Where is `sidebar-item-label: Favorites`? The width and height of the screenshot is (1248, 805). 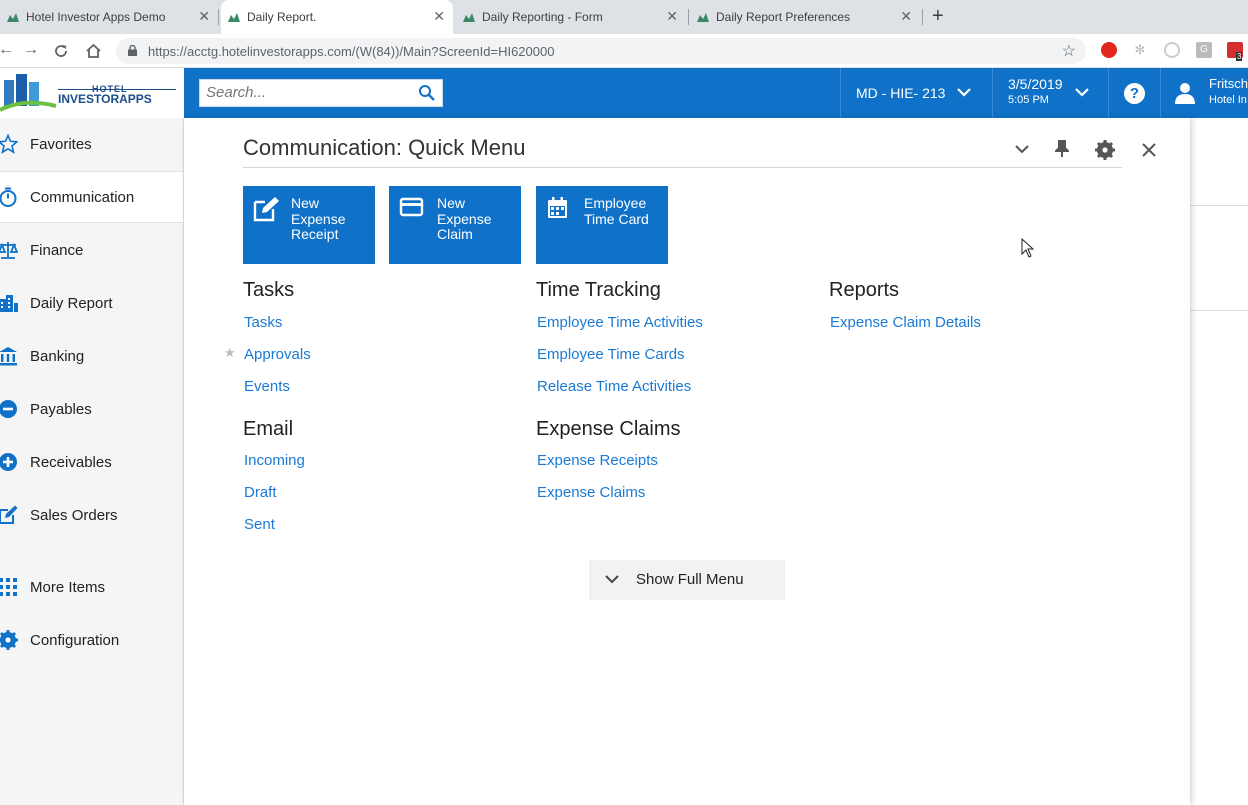 sidebar-item-label: Favorites is located at coordinates (61, 144).